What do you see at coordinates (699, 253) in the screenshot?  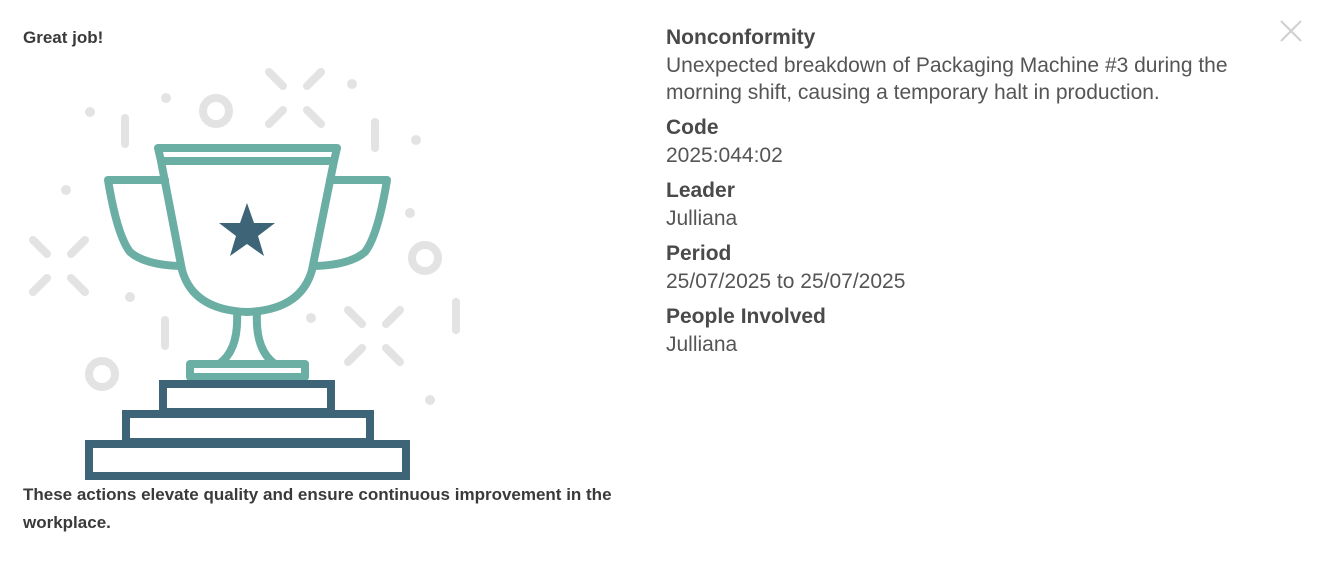 I see `period-label: Period` at bounding box center [699, 253].